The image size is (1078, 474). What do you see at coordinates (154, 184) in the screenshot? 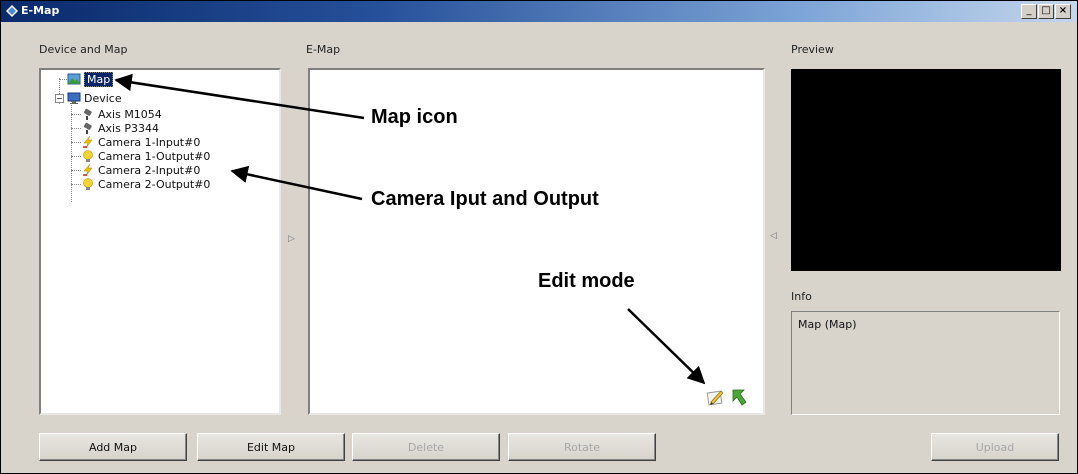
I see `tree-item-label: Camera 2-Output#0` at bounding box center [154, 184].